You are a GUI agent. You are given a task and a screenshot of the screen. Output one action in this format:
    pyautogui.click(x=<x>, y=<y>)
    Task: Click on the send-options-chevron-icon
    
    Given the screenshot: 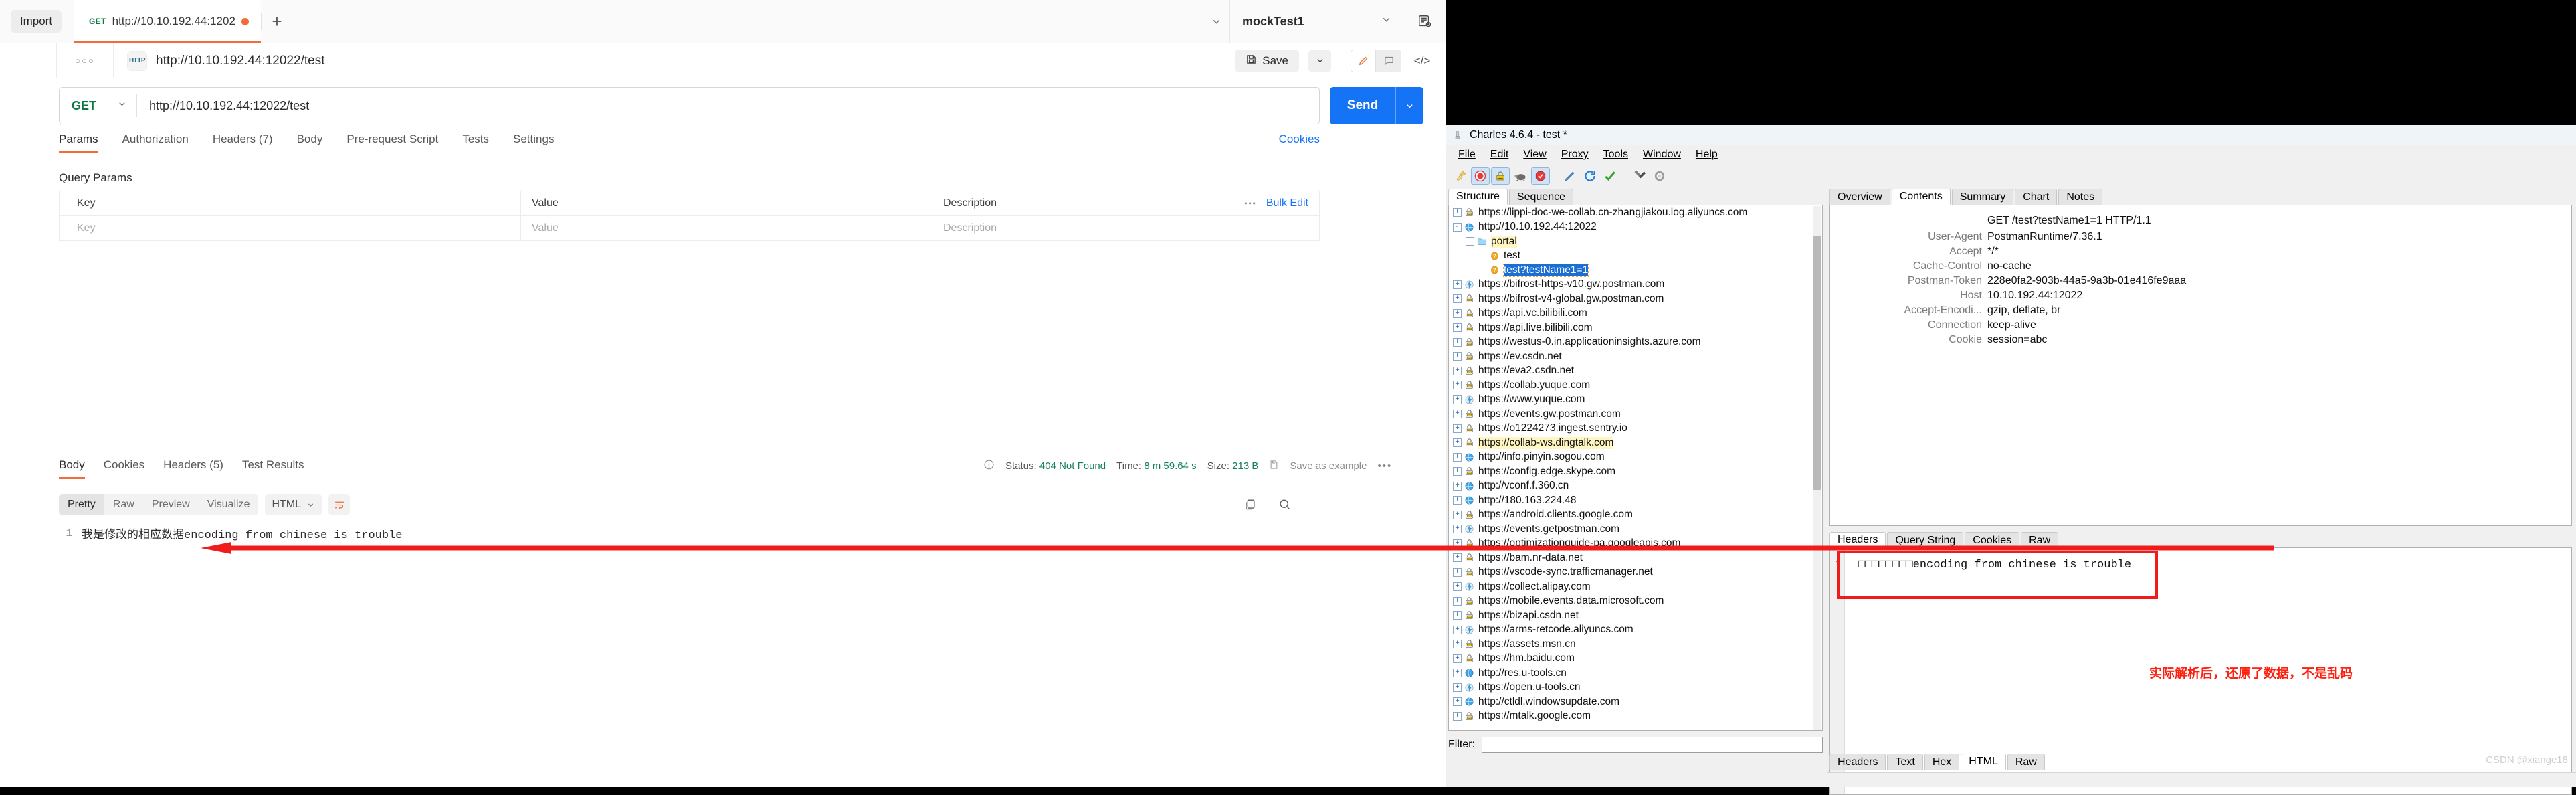 What is the action you would take?
    pyautogui.click(x=1409, y=105)
    